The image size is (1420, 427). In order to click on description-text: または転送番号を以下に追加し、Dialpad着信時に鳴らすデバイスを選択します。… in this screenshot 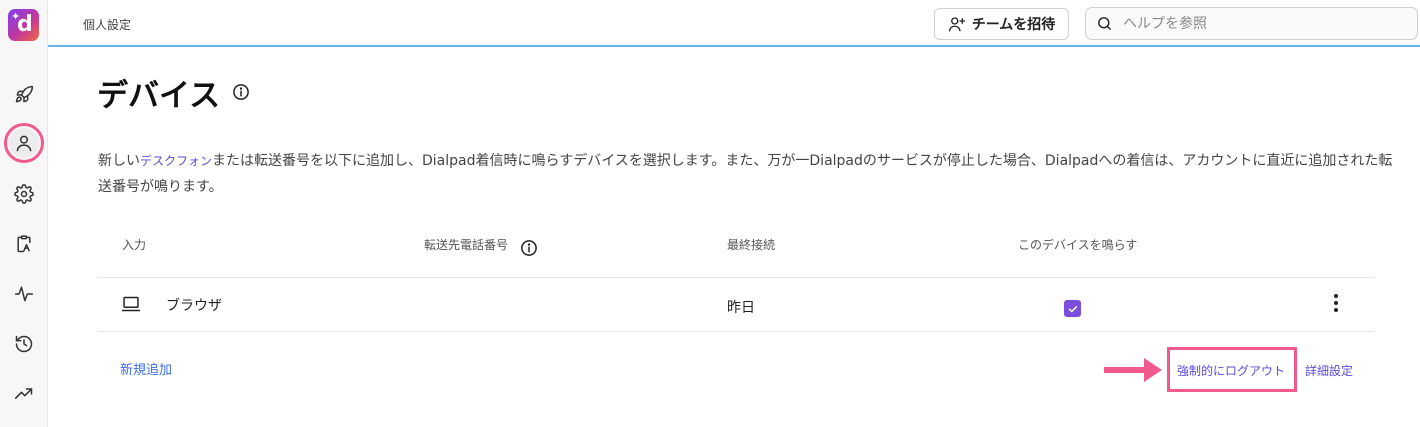, I will do `click(745, 174)`.